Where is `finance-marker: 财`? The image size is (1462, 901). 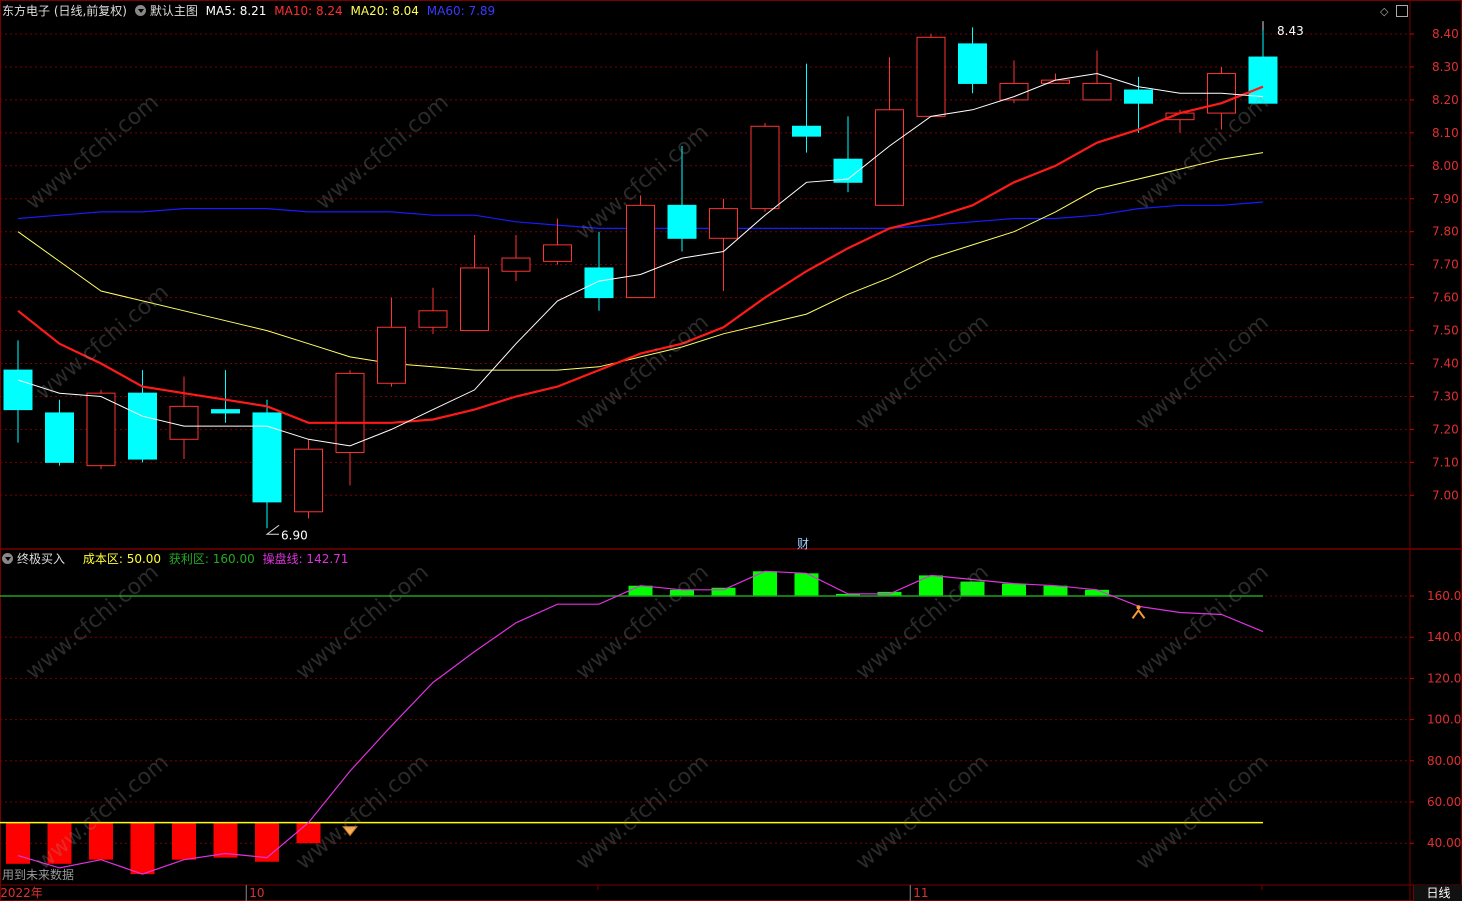
finance-marker: 财 is located at coordinates (803, 543).